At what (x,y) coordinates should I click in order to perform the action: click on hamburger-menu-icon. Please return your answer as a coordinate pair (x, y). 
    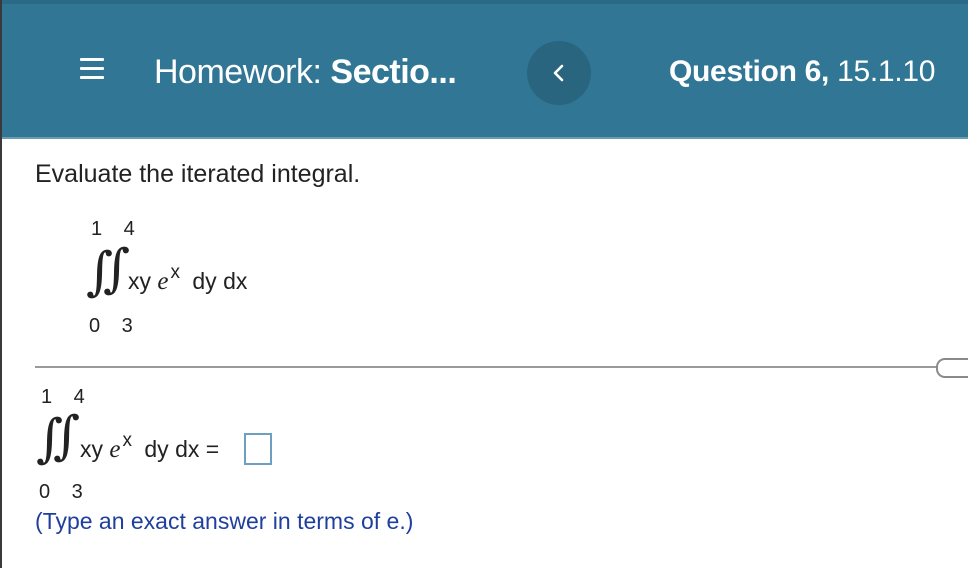
    Looking at the image, I should click on (92, 69).